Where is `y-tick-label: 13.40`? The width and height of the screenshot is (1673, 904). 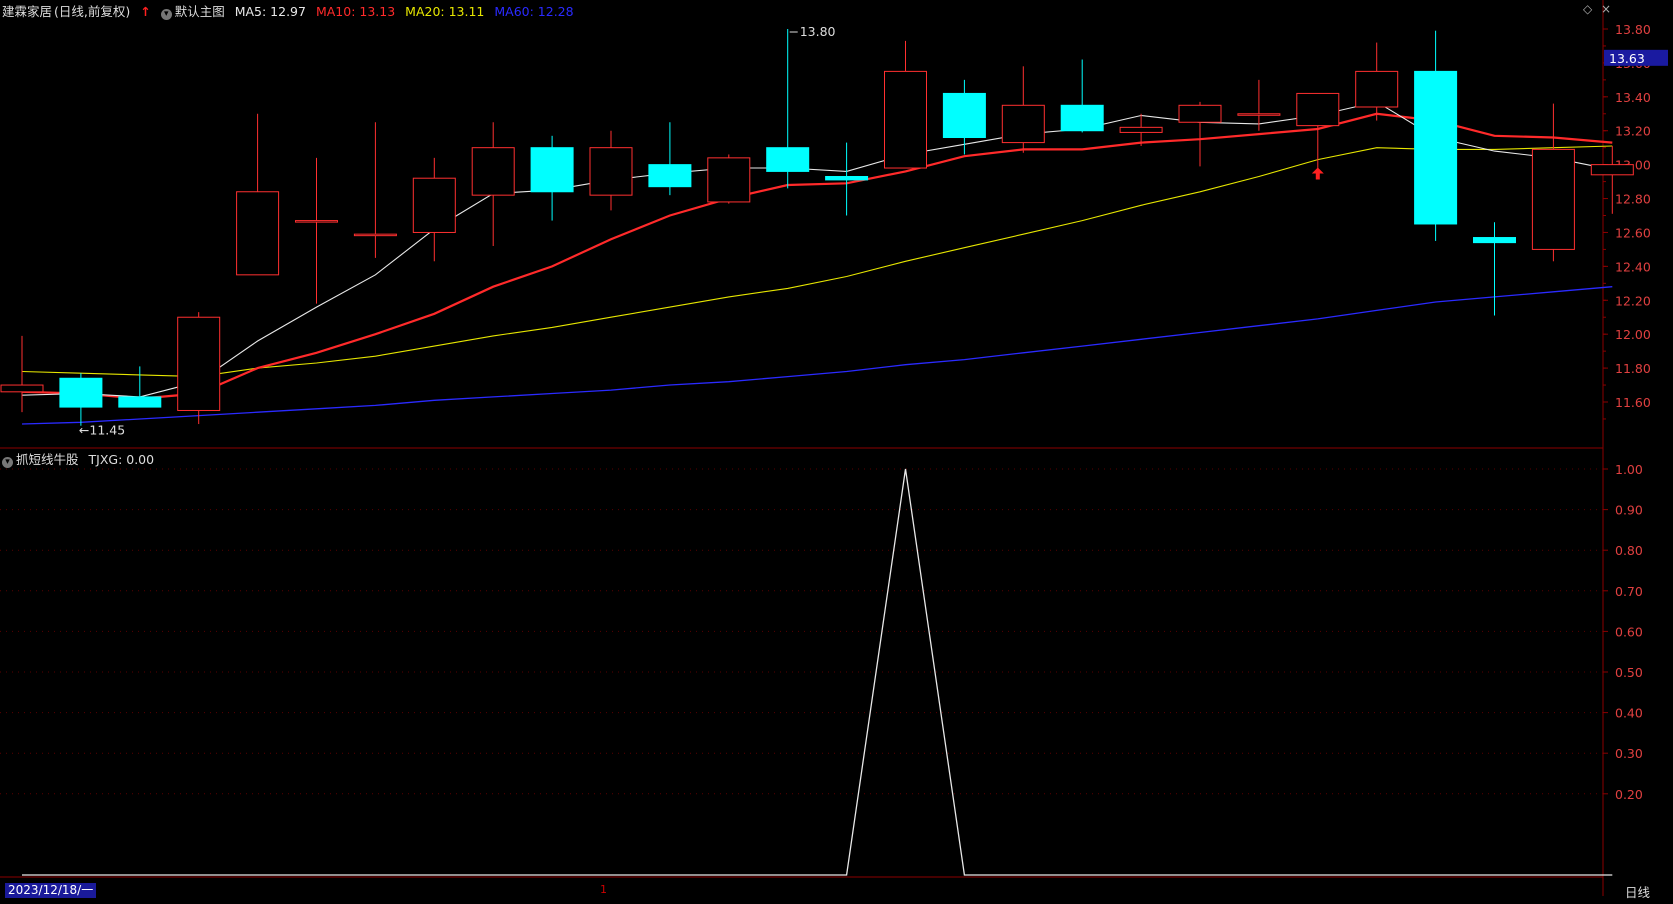 y-tick-label: 13.40 is located at coordinates (1633, 97).